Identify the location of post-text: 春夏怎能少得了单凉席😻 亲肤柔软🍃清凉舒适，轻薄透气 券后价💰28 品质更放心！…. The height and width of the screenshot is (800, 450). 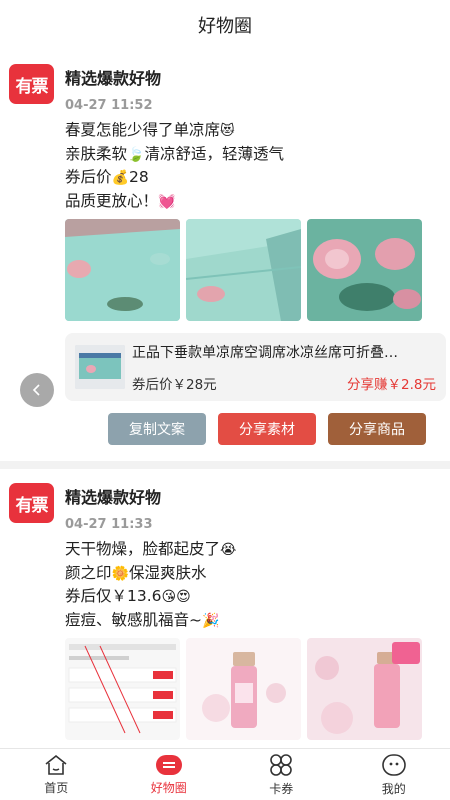
(247, 166).